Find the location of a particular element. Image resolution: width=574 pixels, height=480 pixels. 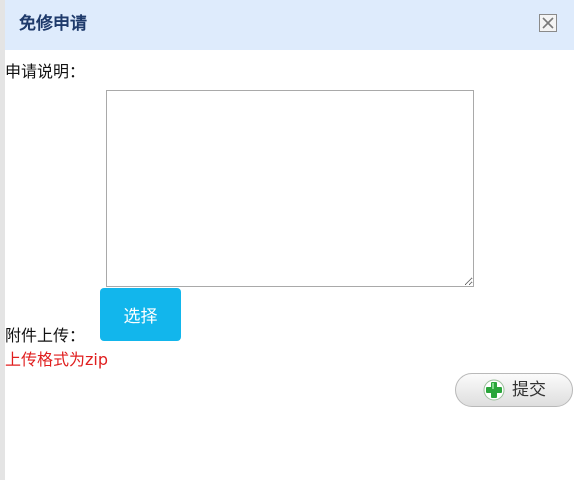

close-button is located at coordinates (548, 23).